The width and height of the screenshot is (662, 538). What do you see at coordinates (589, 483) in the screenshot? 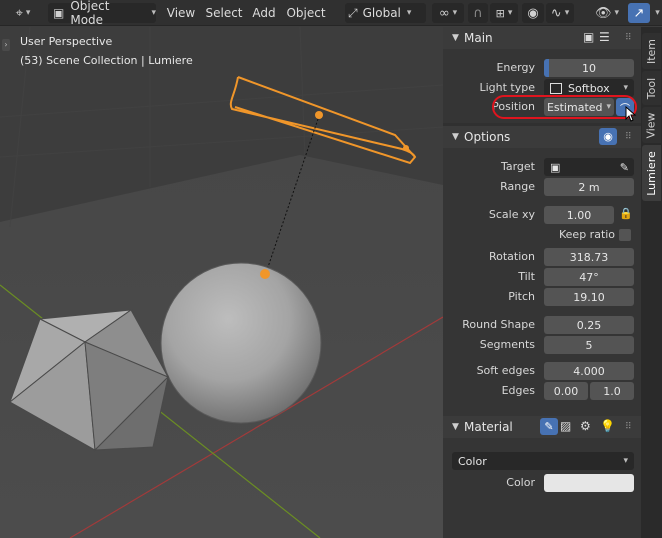
I see `color-swatch` at bounding box center [589, 483].